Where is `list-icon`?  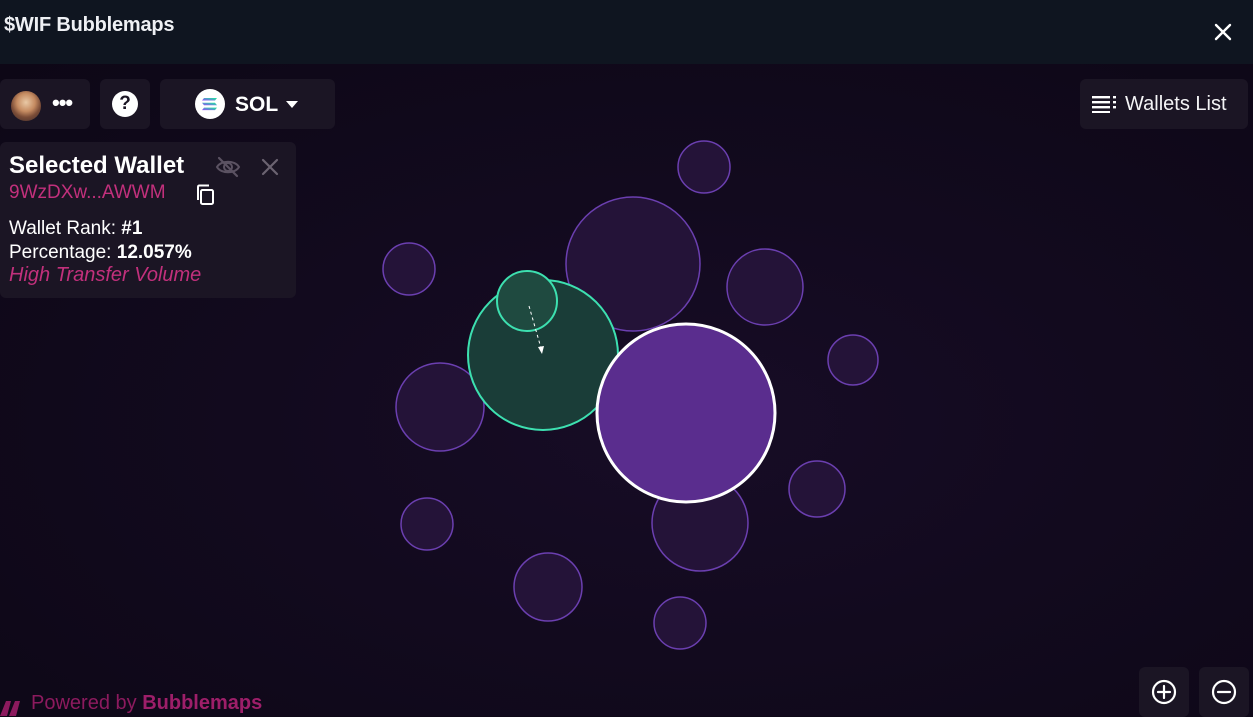
list-icon is located at coordinates (1104, 104).